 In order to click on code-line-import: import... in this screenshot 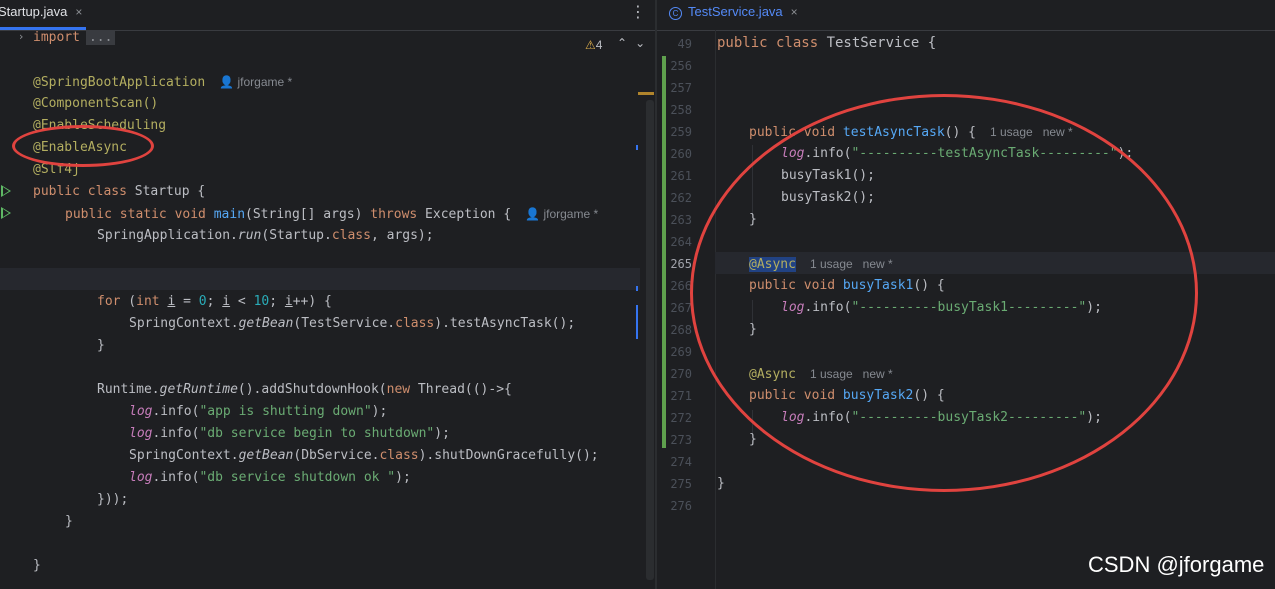, I will do `click(74, 38)`.